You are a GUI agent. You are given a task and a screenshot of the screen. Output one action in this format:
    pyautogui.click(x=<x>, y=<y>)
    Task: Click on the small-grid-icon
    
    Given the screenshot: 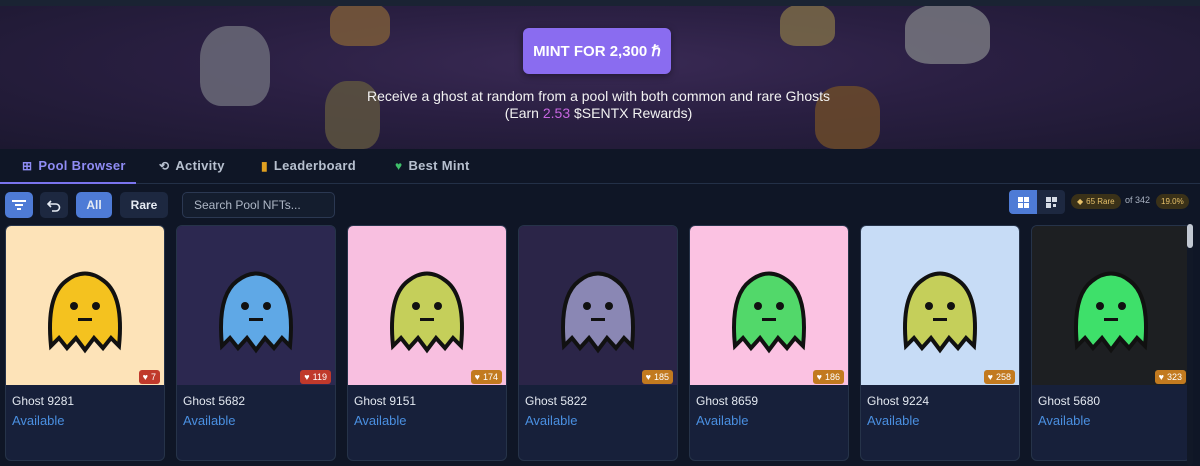 What is the action you would take?
    pyautogui.click(x=1051, y=202)
    